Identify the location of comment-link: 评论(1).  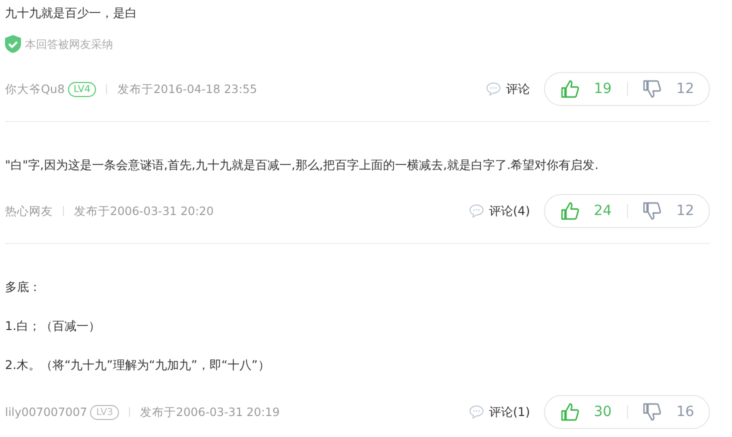
(499, 412).